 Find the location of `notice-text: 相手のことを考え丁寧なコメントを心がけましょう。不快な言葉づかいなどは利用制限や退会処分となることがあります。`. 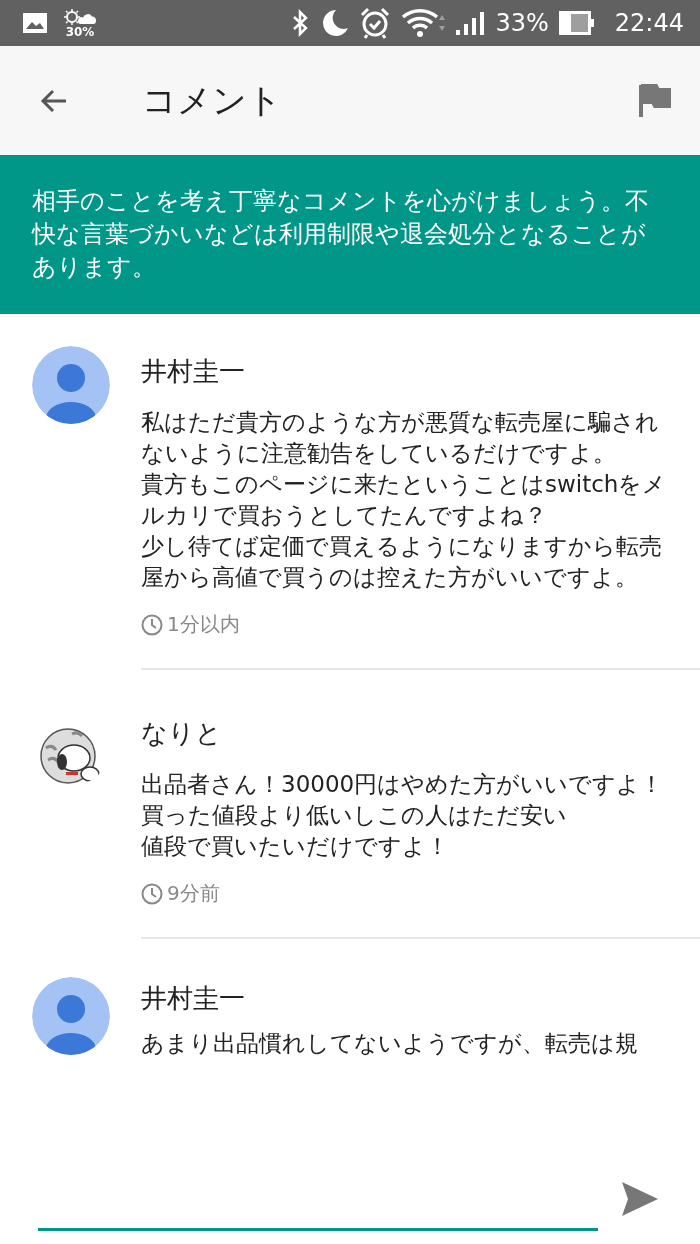

notice-text: 相手のことを考え丁寧なコメントを心がけましょう。不快な言葉づかいなどは利用制限や退会処分となることがあります。 is located at coordinates (341, 234).